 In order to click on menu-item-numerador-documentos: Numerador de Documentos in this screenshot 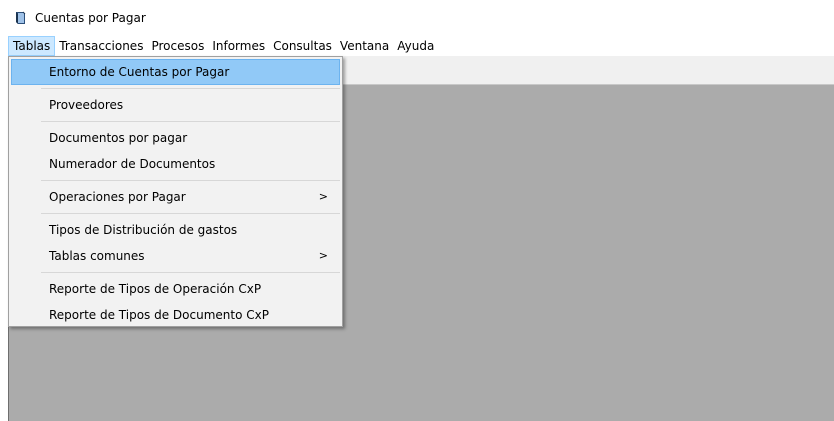, I will do `click(175, 164)`.